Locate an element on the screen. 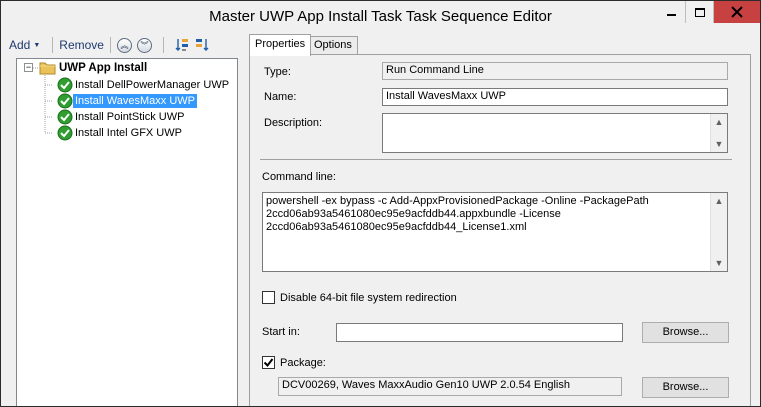 The image size is (761, 407). tree-root-label: UWP App Install is located at coordinates (103, 68).